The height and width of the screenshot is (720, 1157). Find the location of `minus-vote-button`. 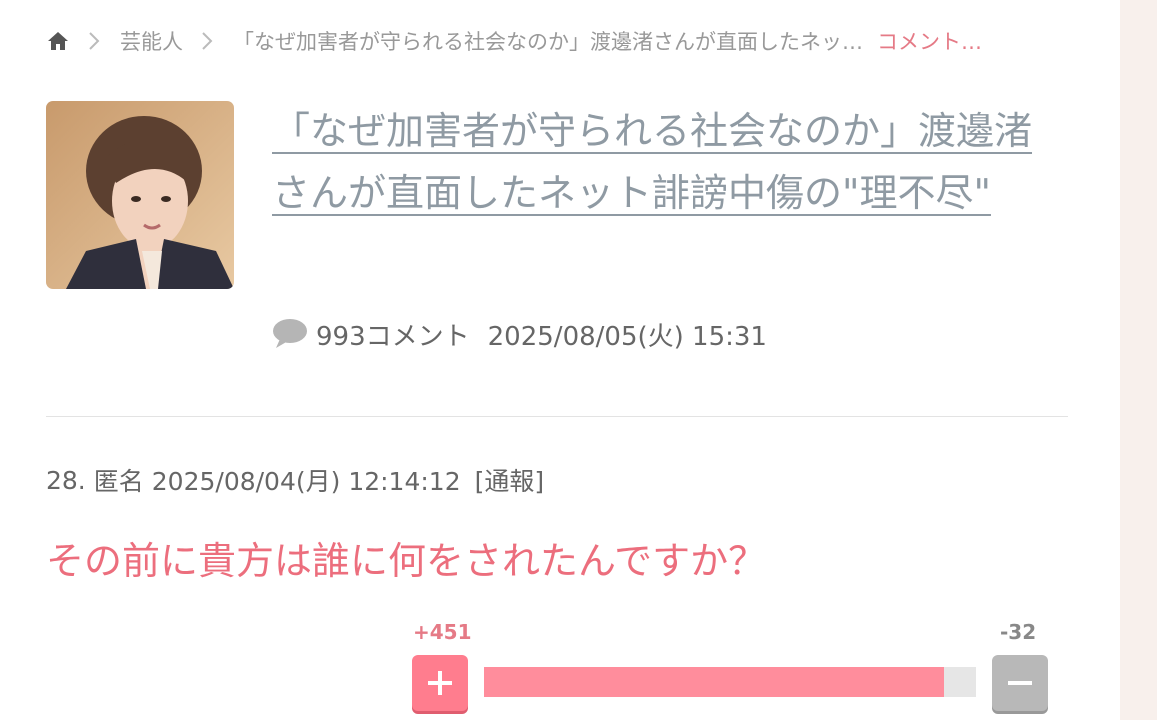

minus-vote-button is located at coordinates (1020, 683).